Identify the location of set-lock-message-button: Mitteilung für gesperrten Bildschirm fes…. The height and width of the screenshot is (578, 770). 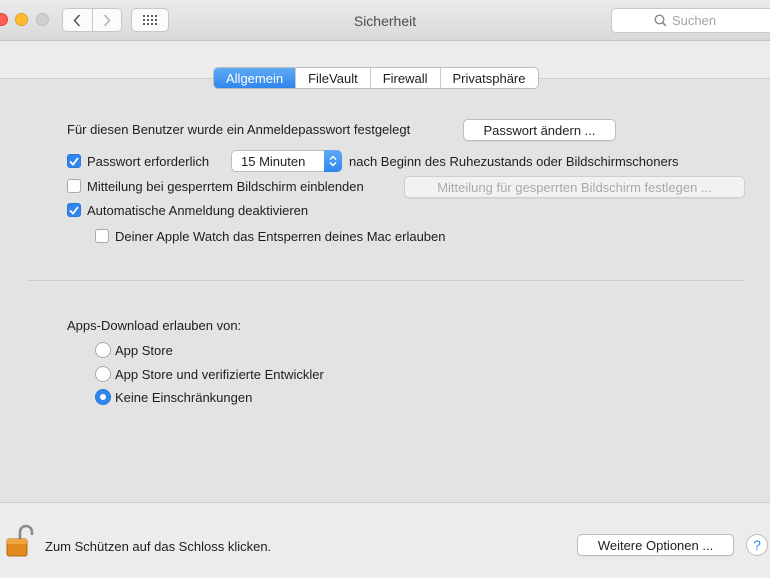
(574, 187).